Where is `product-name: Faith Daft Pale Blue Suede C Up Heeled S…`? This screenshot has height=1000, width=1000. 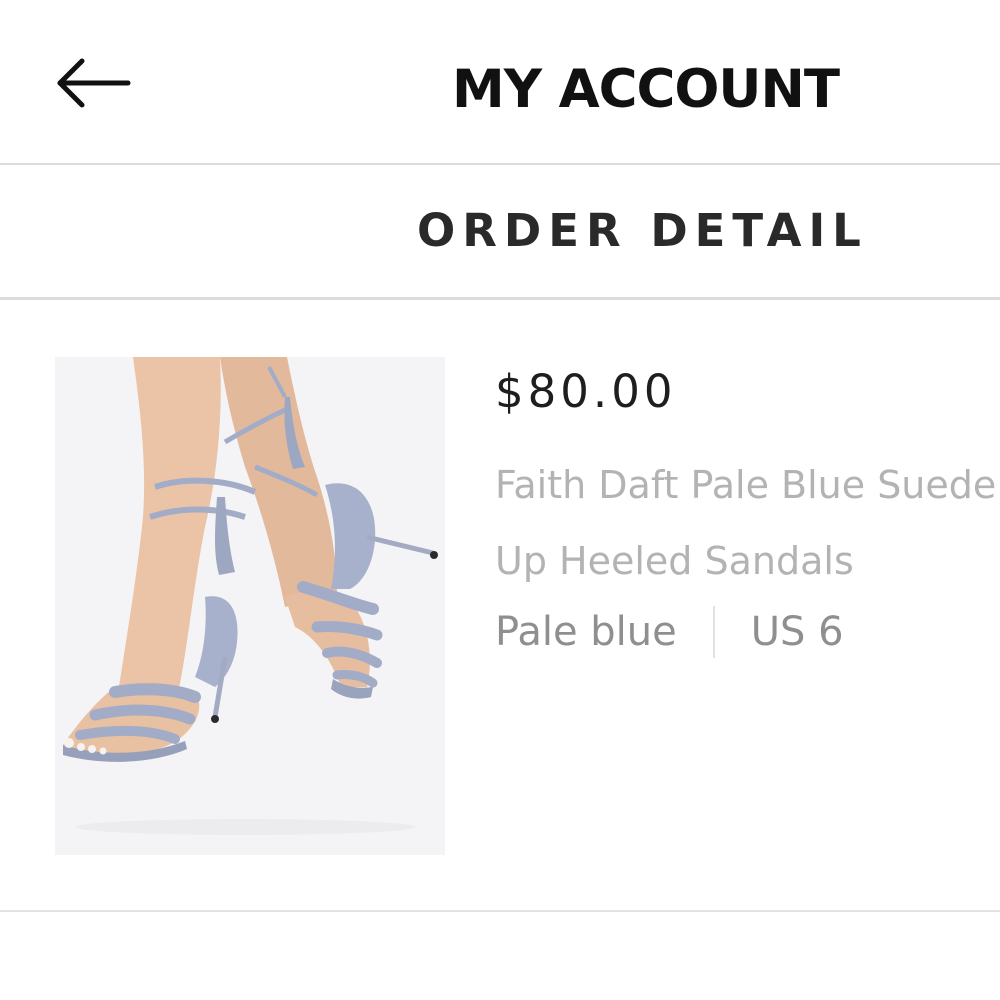
product-name: Faith Daft Pale Blue Suede C Up Heeled S… is located at coordinates (747, 523).